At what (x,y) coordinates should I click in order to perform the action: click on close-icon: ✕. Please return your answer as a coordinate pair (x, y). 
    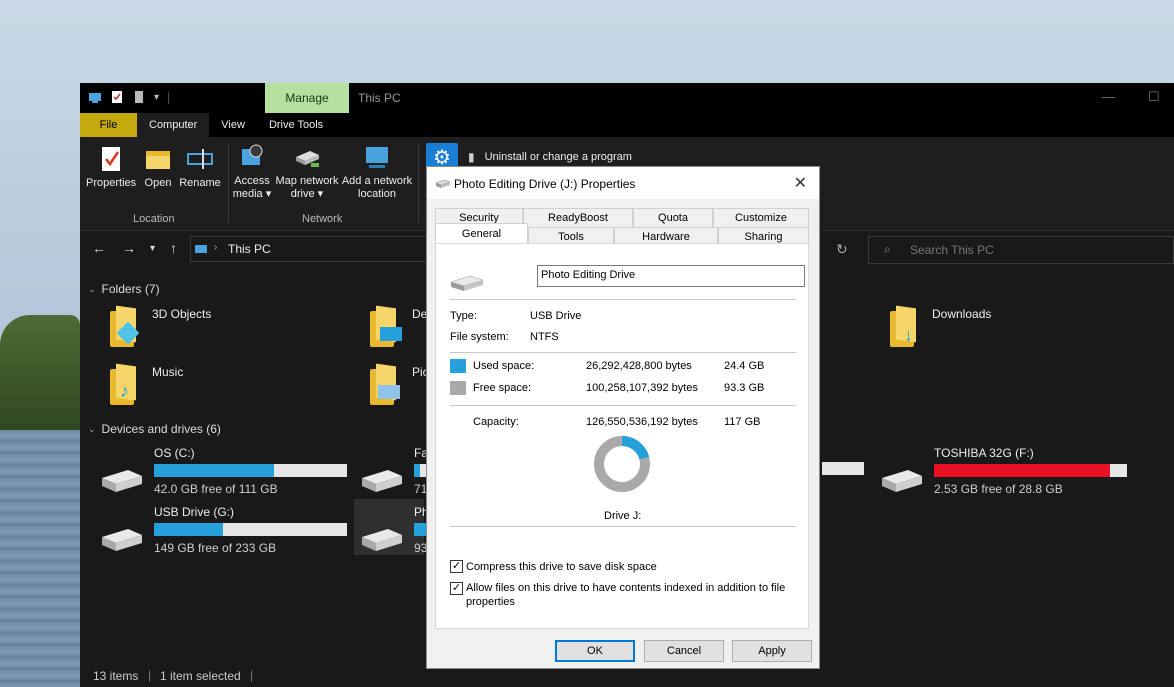
    Looking at the image, I should click on (800, 183).